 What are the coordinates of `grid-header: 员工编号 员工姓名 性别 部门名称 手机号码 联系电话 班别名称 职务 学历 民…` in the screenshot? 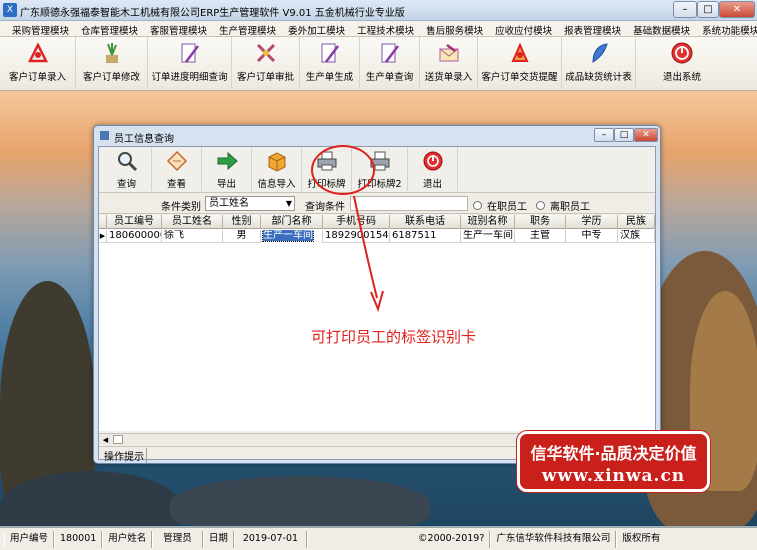 It's located at (377, 222).